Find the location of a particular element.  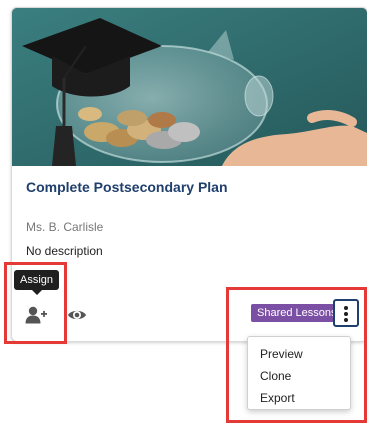

assign-tooltip: Assign is located at coordinates (37, 282).